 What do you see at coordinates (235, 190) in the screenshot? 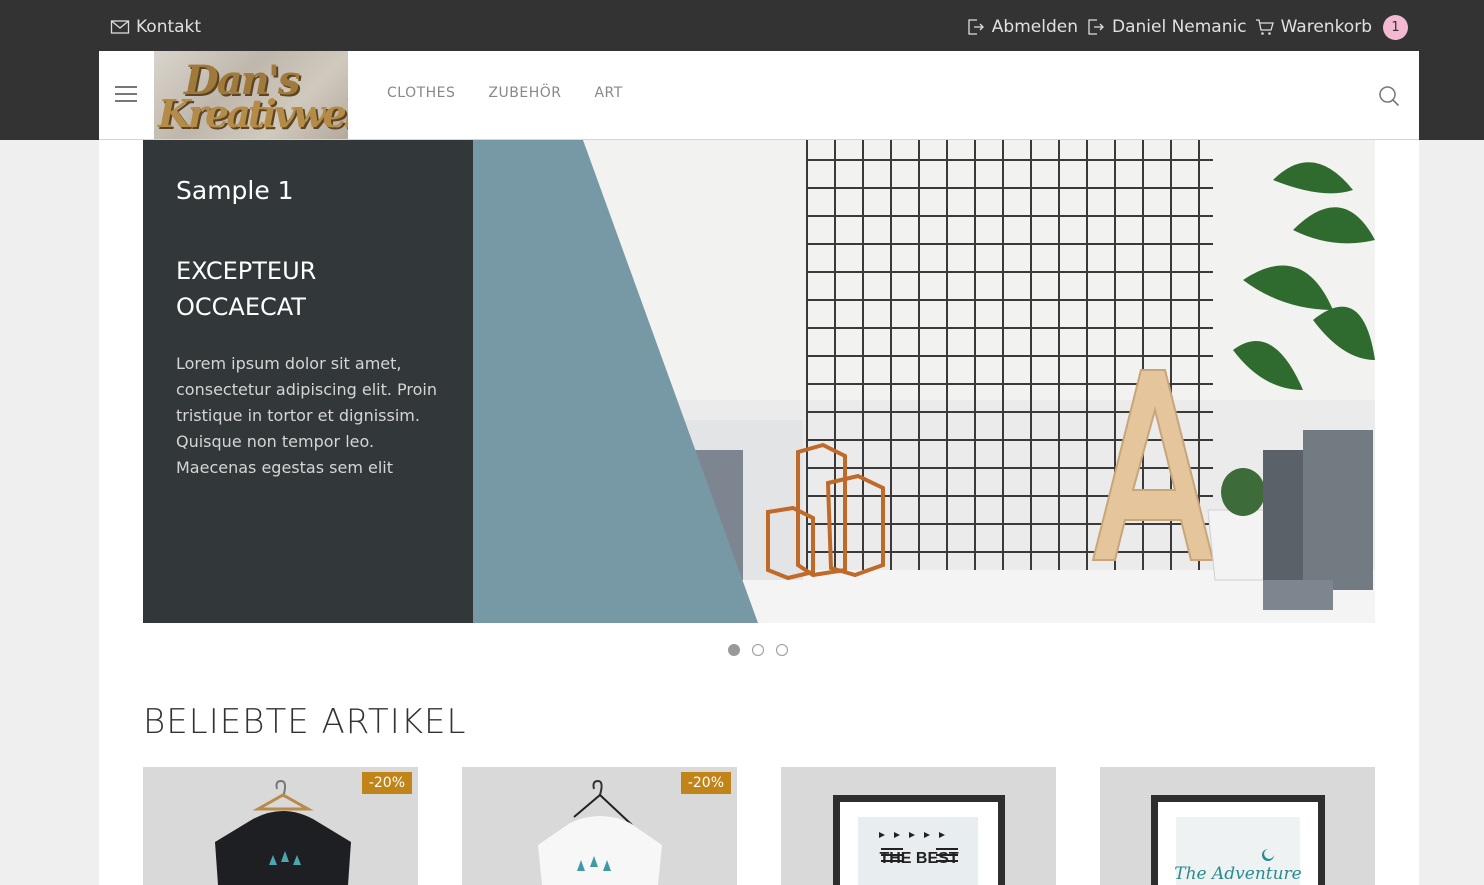
I see `slide-title: Sample 1` at bounding box center [235, 190].